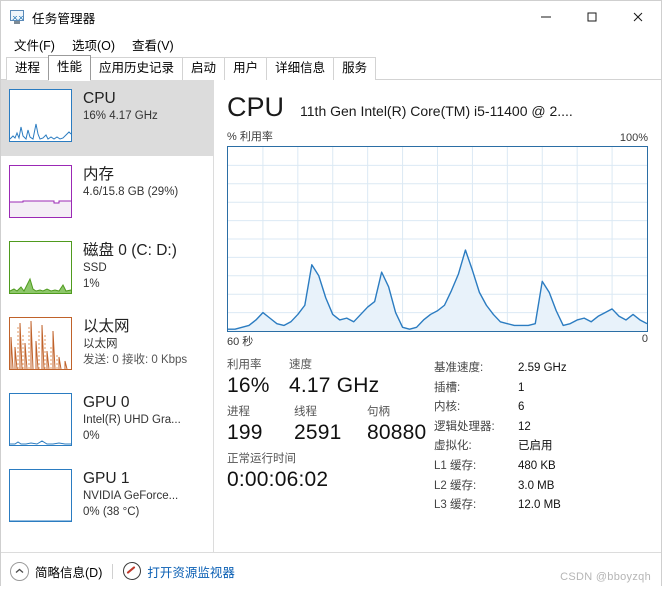 The height and width of the screenshot is (589, 662). I want to click on stat-processes-label: 进程, so click(238, 412).